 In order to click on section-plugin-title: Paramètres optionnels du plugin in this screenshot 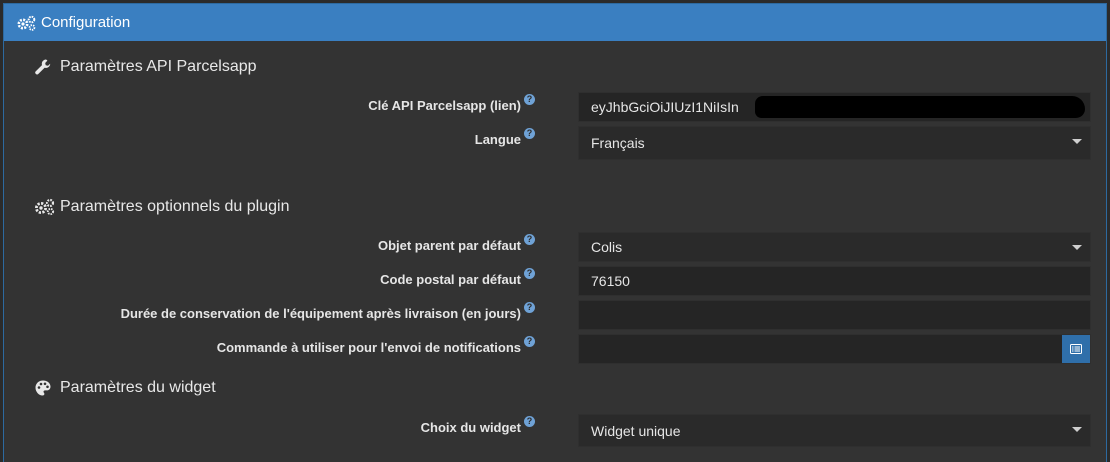, I will do `click(161, 207)`.